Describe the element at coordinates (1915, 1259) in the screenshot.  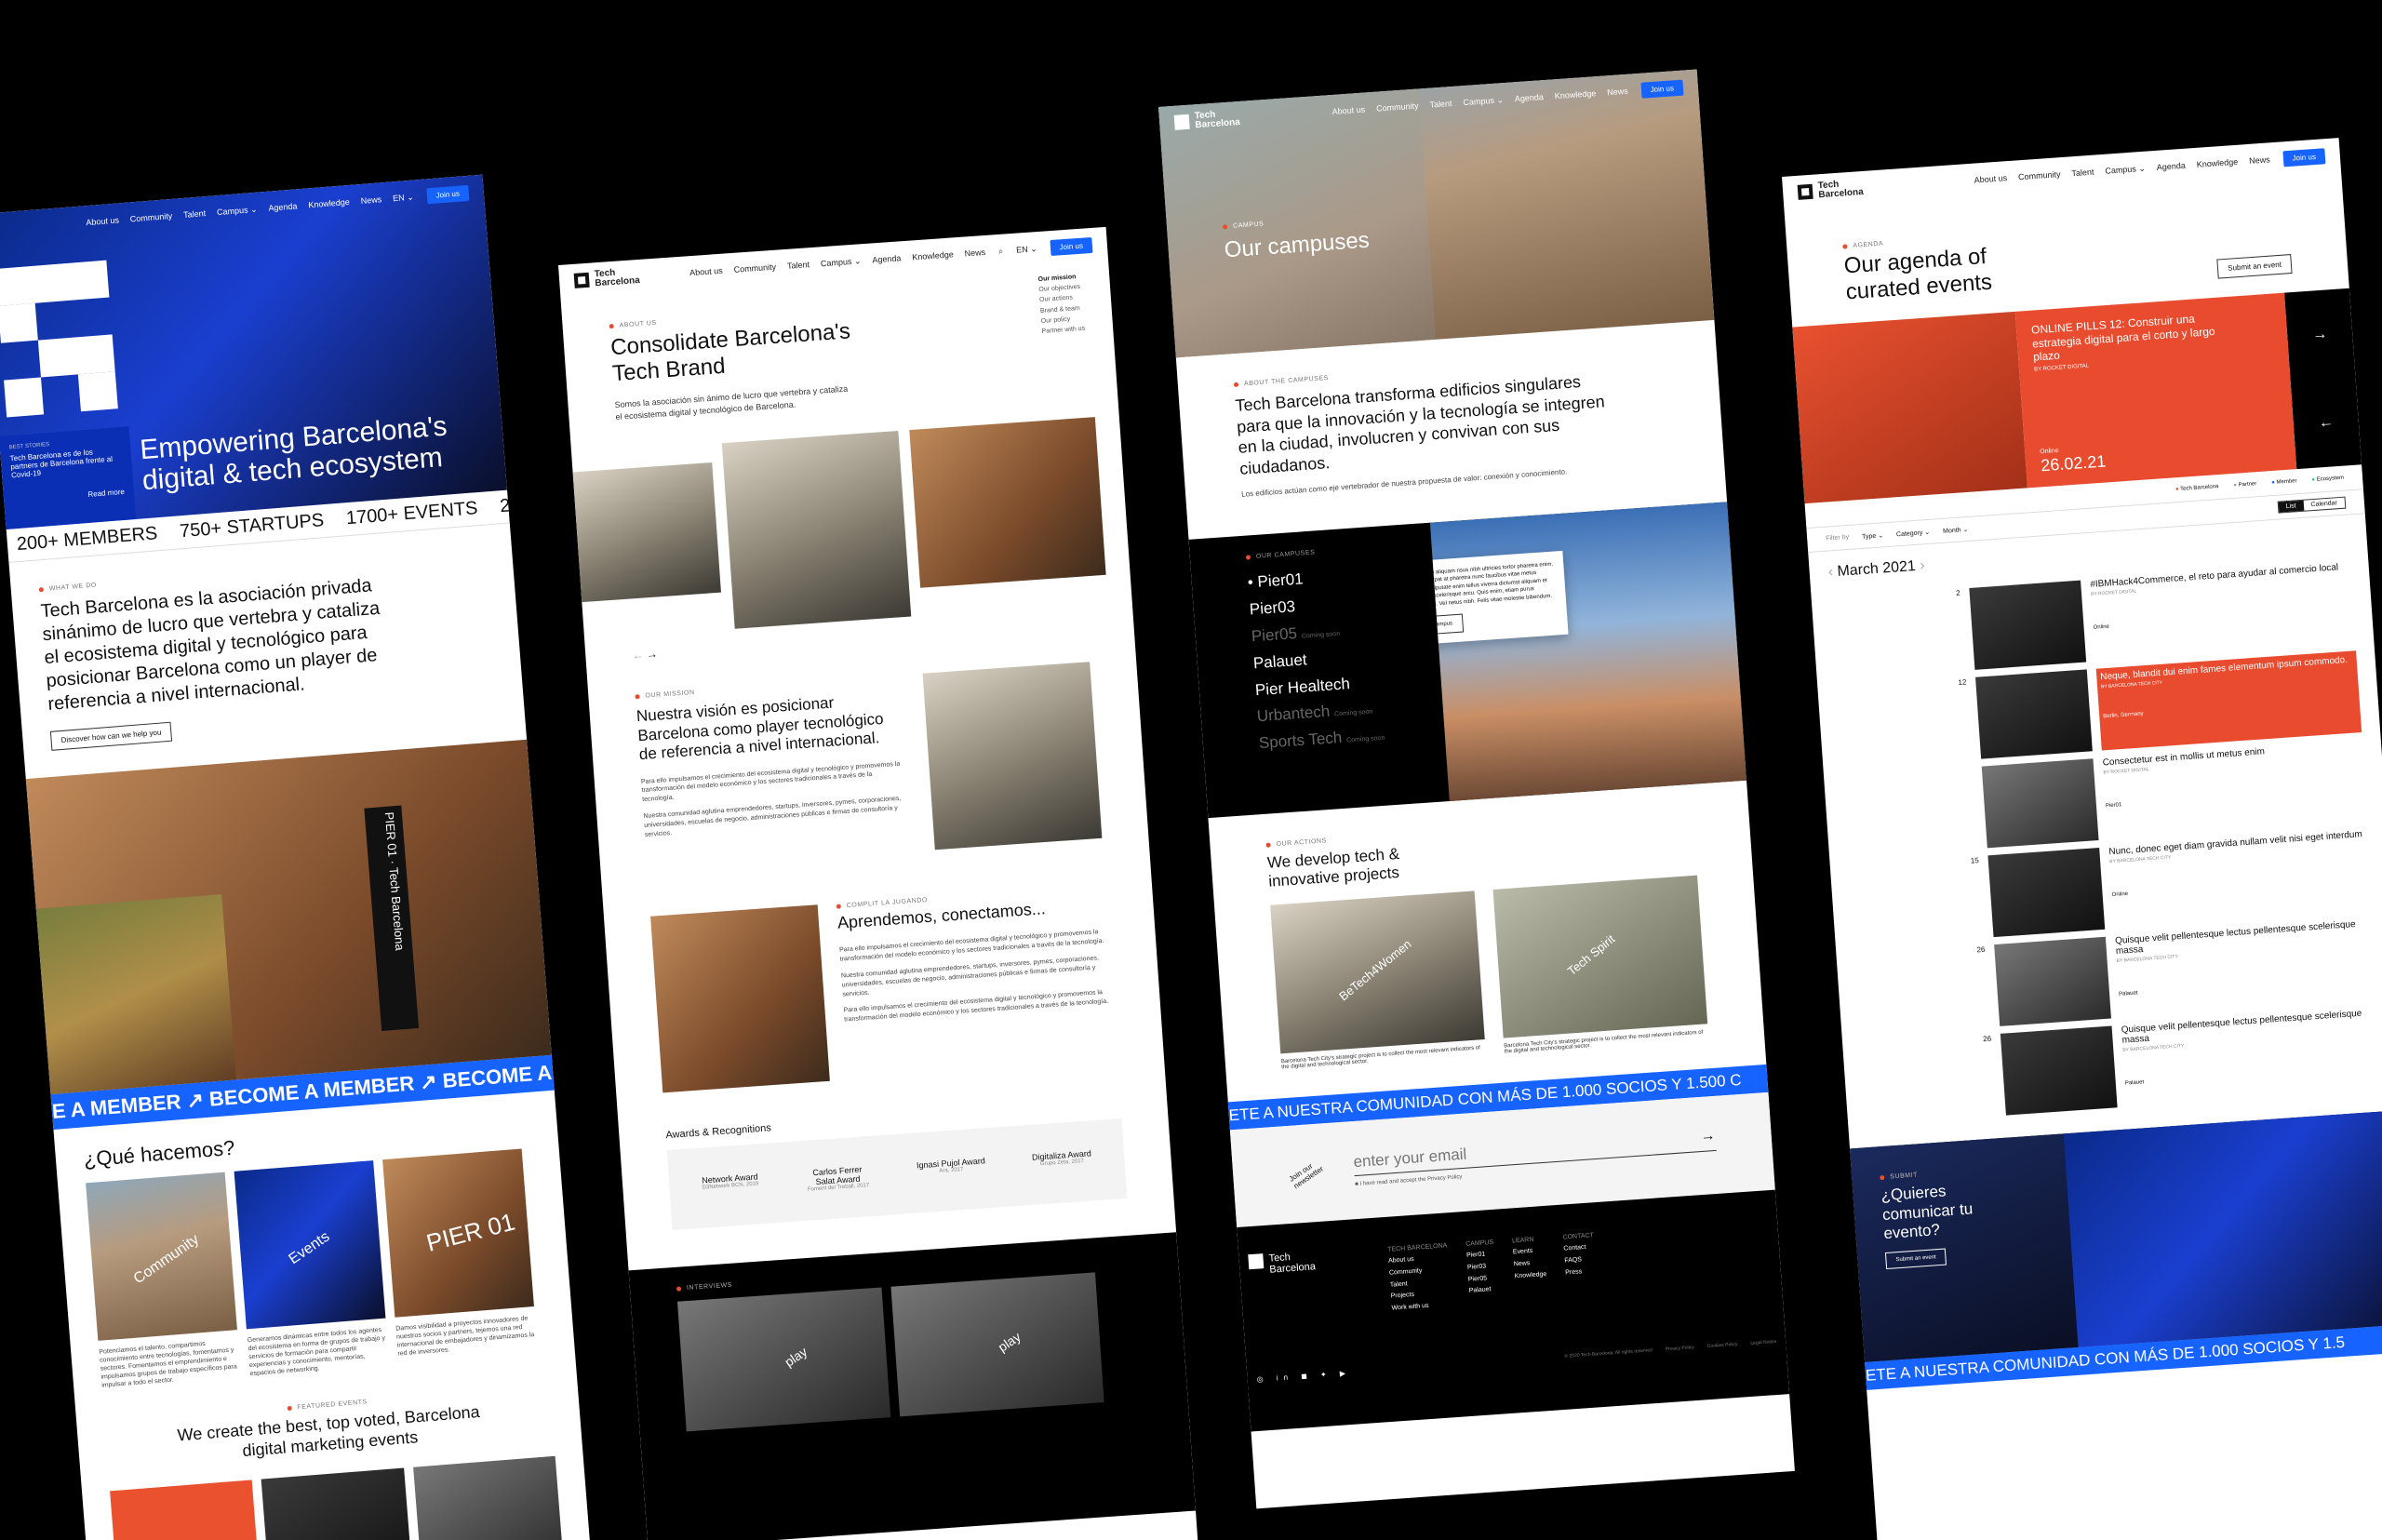
I see `cta-submit-button: Submit an event` at that location.